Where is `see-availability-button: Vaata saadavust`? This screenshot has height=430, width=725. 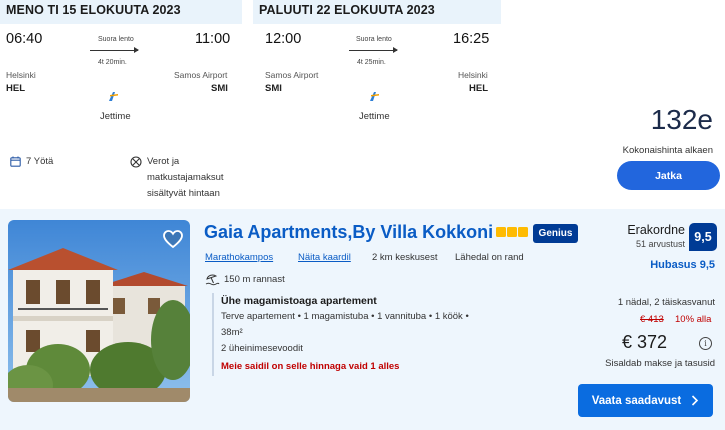 see-availability-button: Vaata saadavust is located at coordinates (645, 400).